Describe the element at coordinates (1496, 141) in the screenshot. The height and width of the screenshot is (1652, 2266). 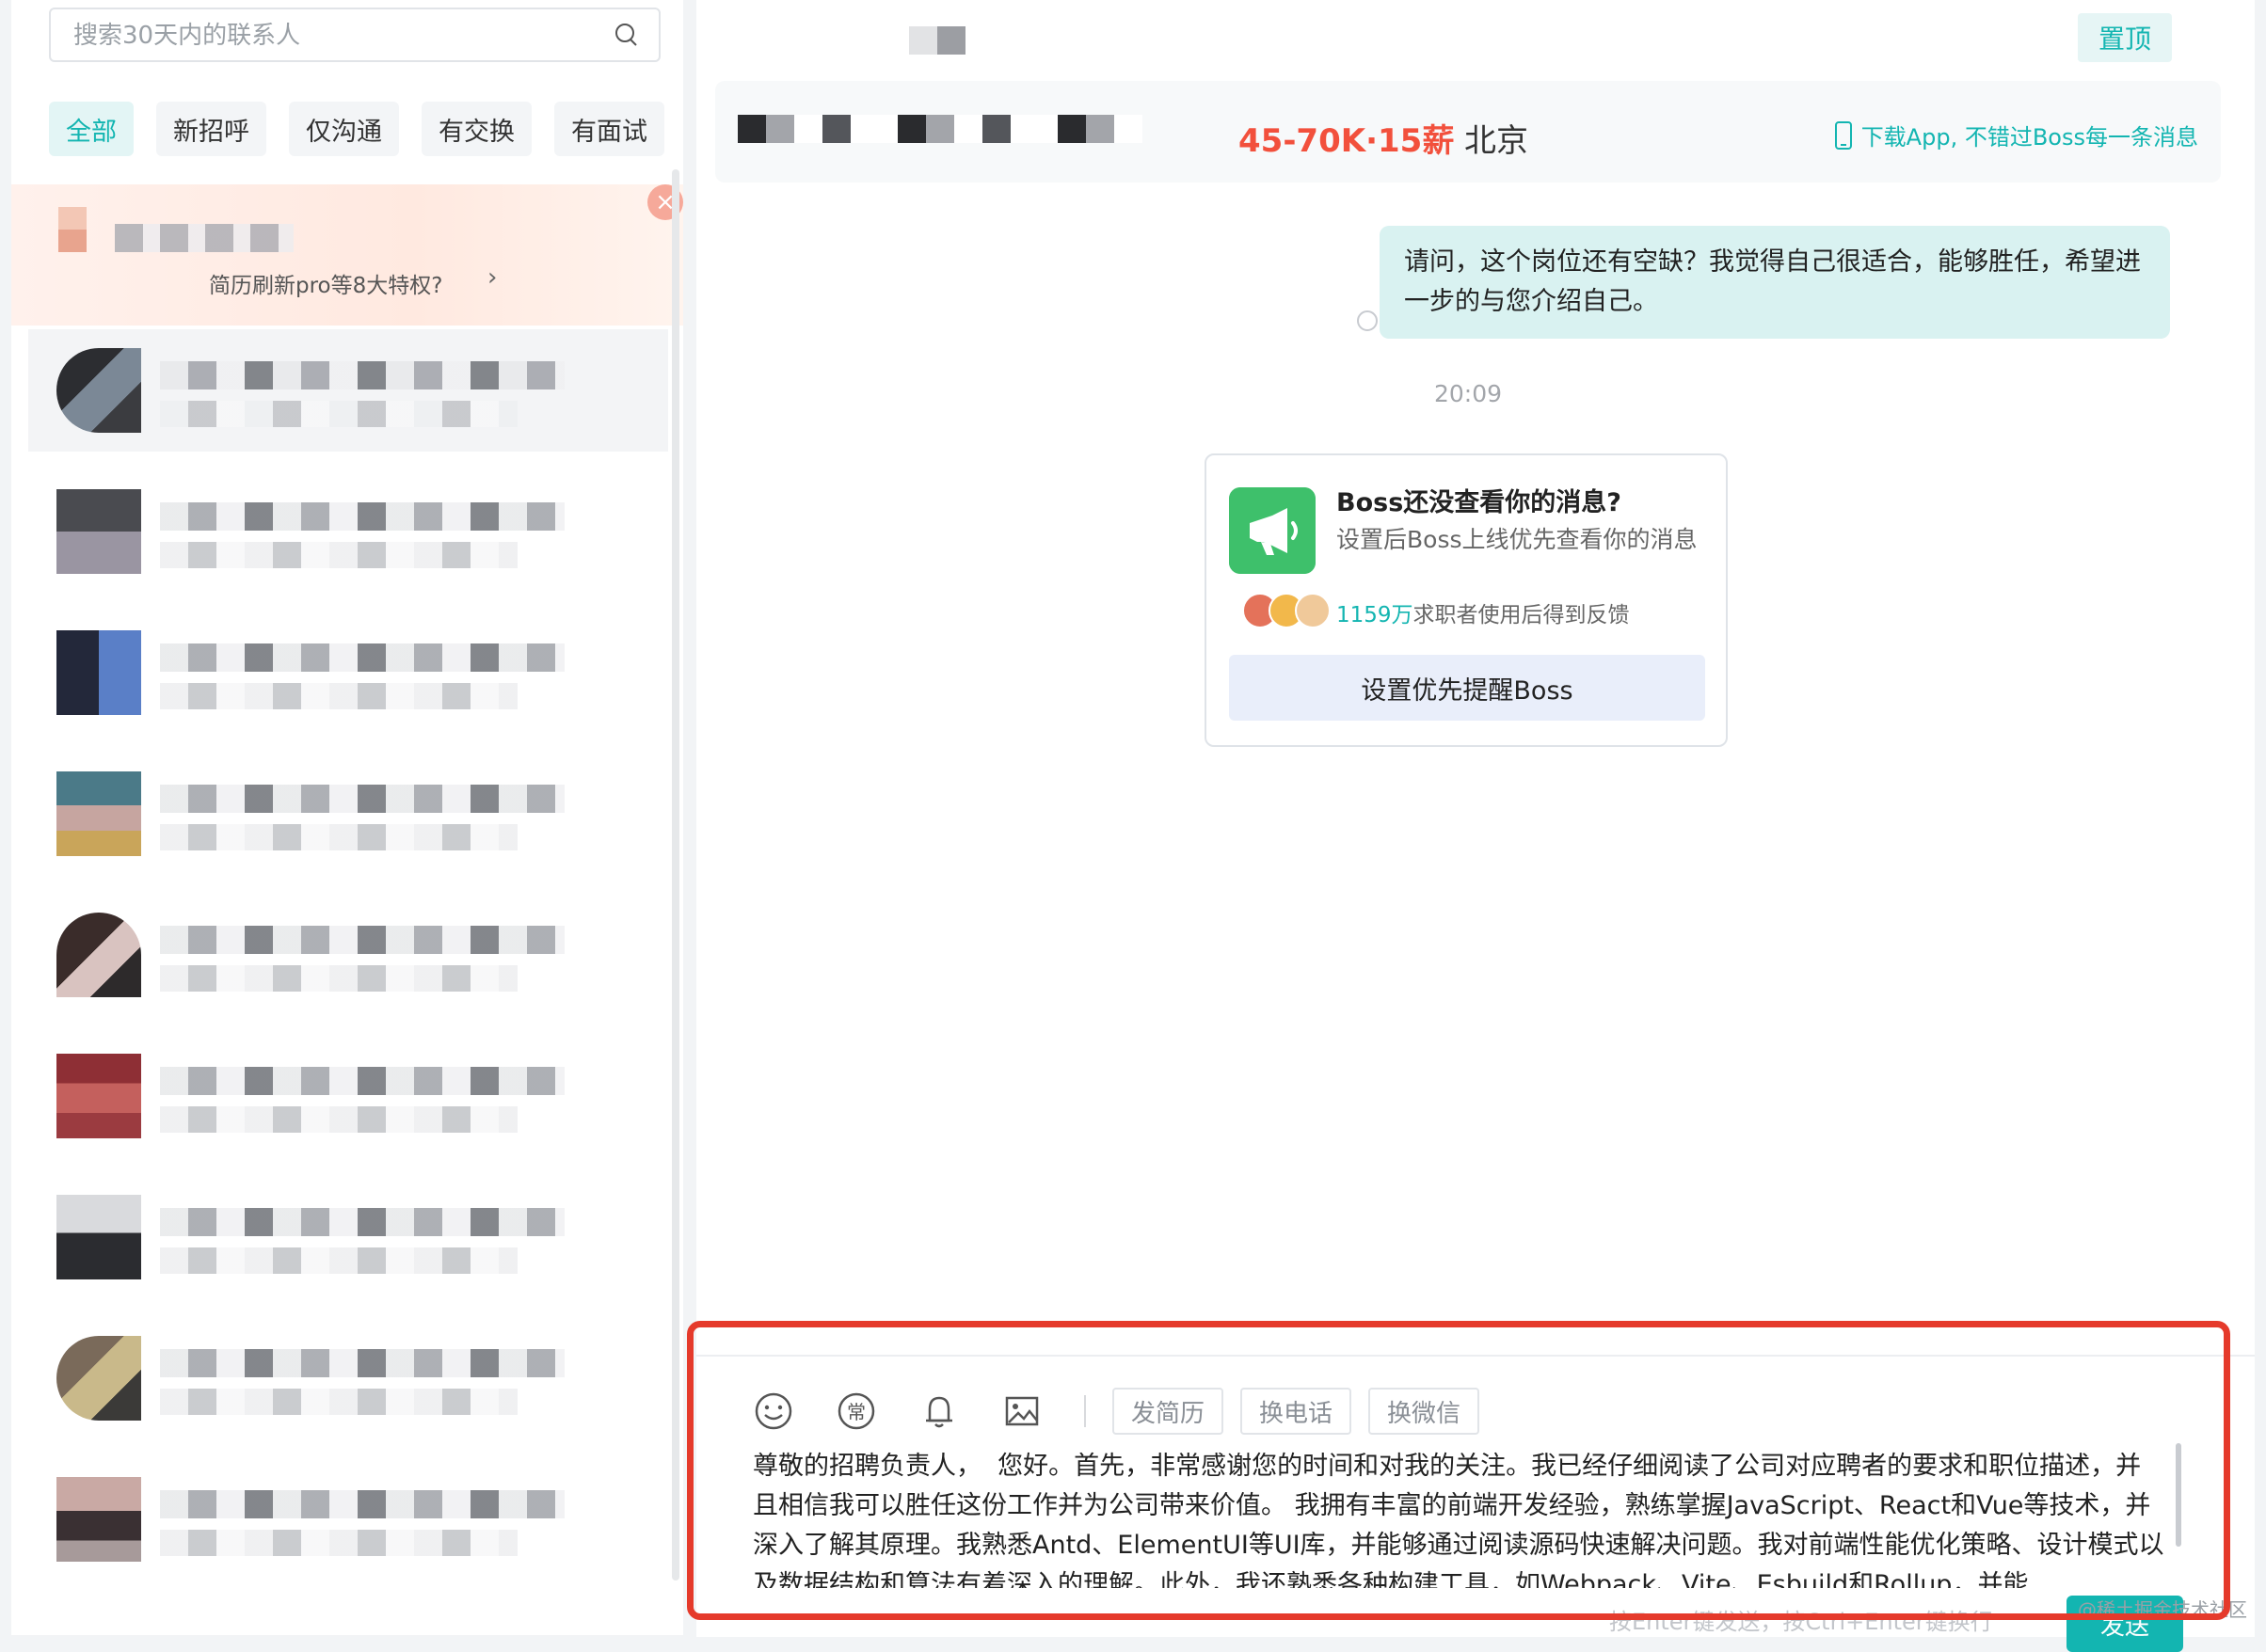
I see `job-city: 北京` at that location.